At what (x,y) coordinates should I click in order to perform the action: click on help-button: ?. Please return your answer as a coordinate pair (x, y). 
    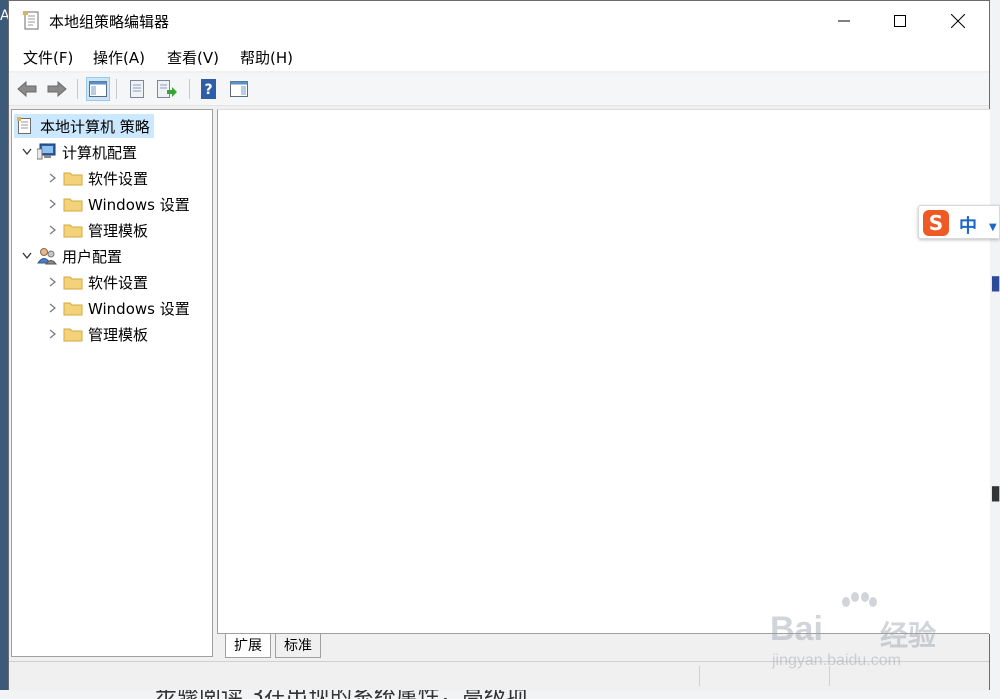
    Looking at the image, I should click on (209, 89).